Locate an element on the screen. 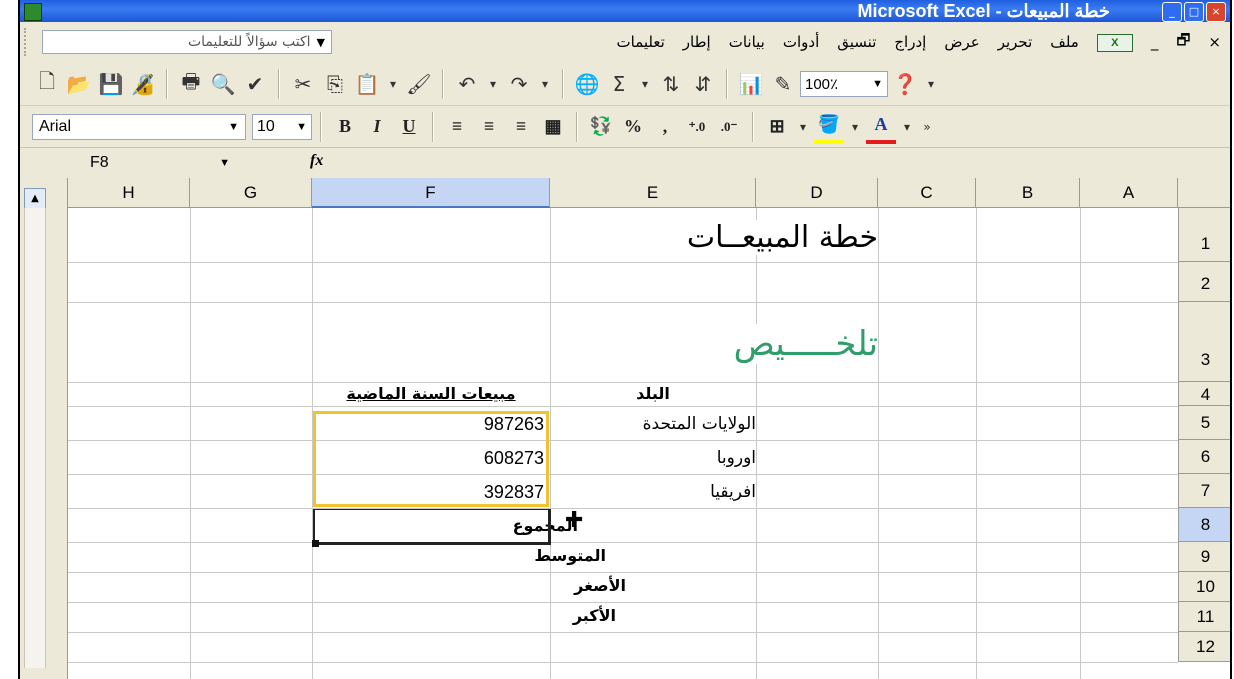  doc-restore-icon: 🗗 is located at coordinates (1183, 42).